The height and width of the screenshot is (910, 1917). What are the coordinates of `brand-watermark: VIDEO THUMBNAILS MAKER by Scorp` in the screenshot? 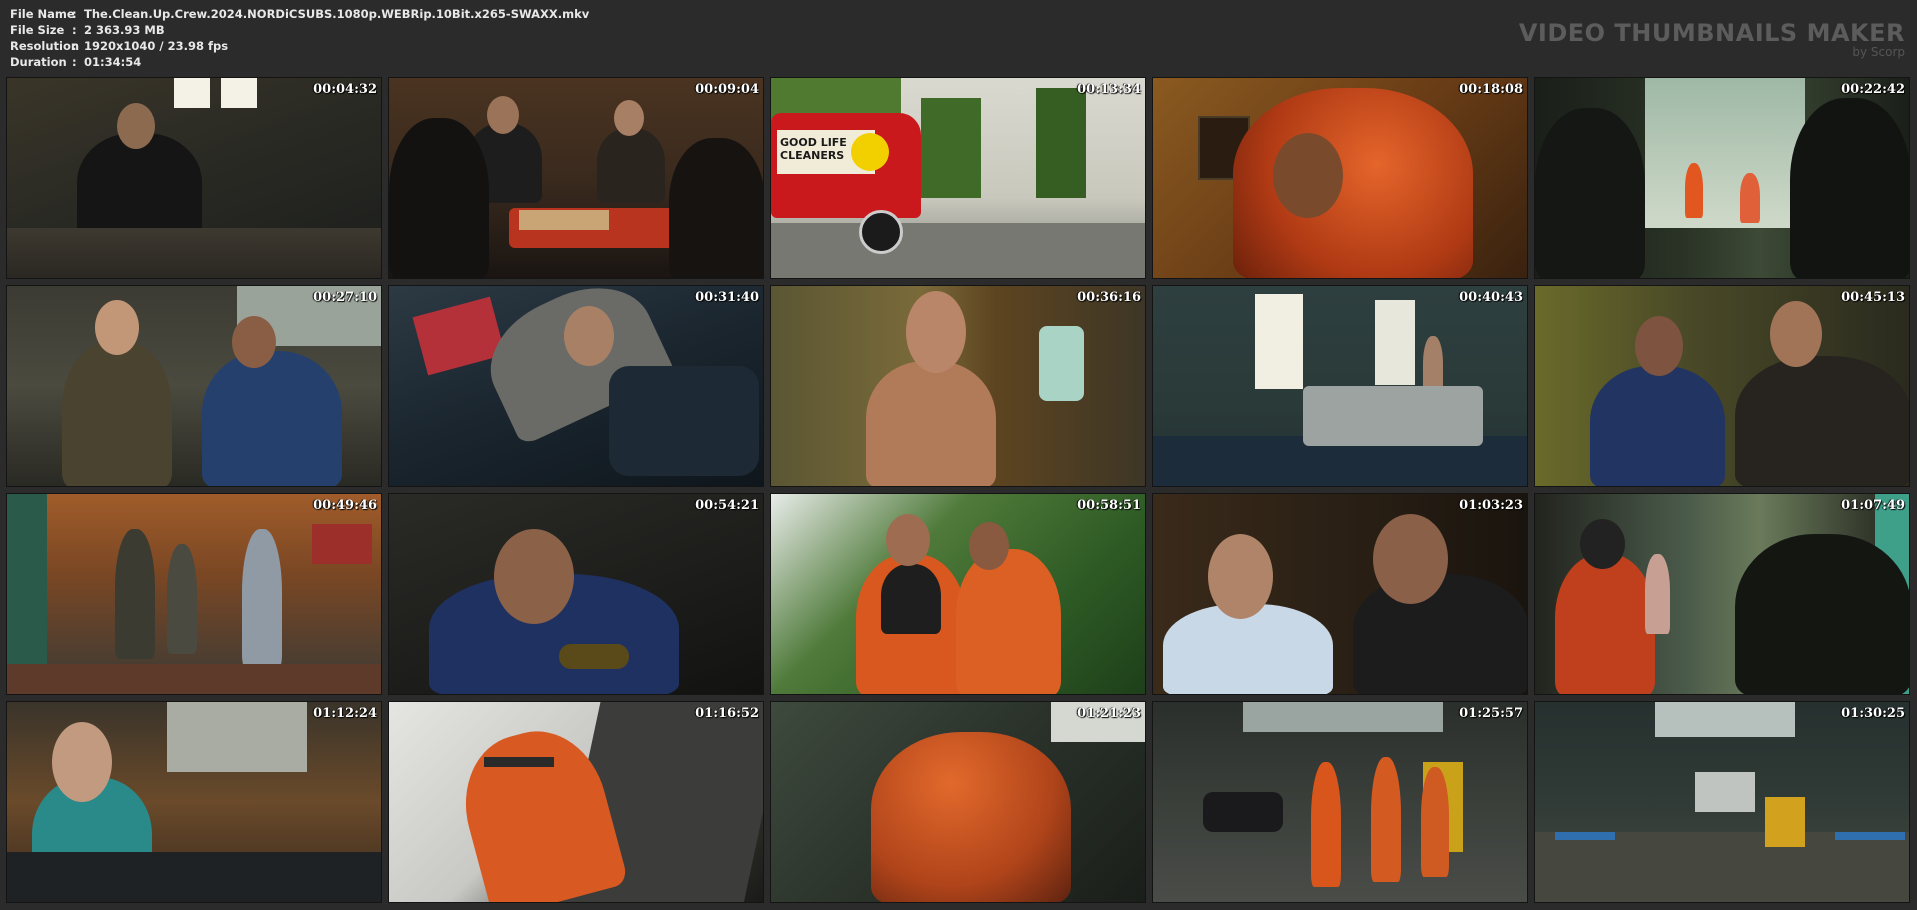 It's located at (1712, 39).